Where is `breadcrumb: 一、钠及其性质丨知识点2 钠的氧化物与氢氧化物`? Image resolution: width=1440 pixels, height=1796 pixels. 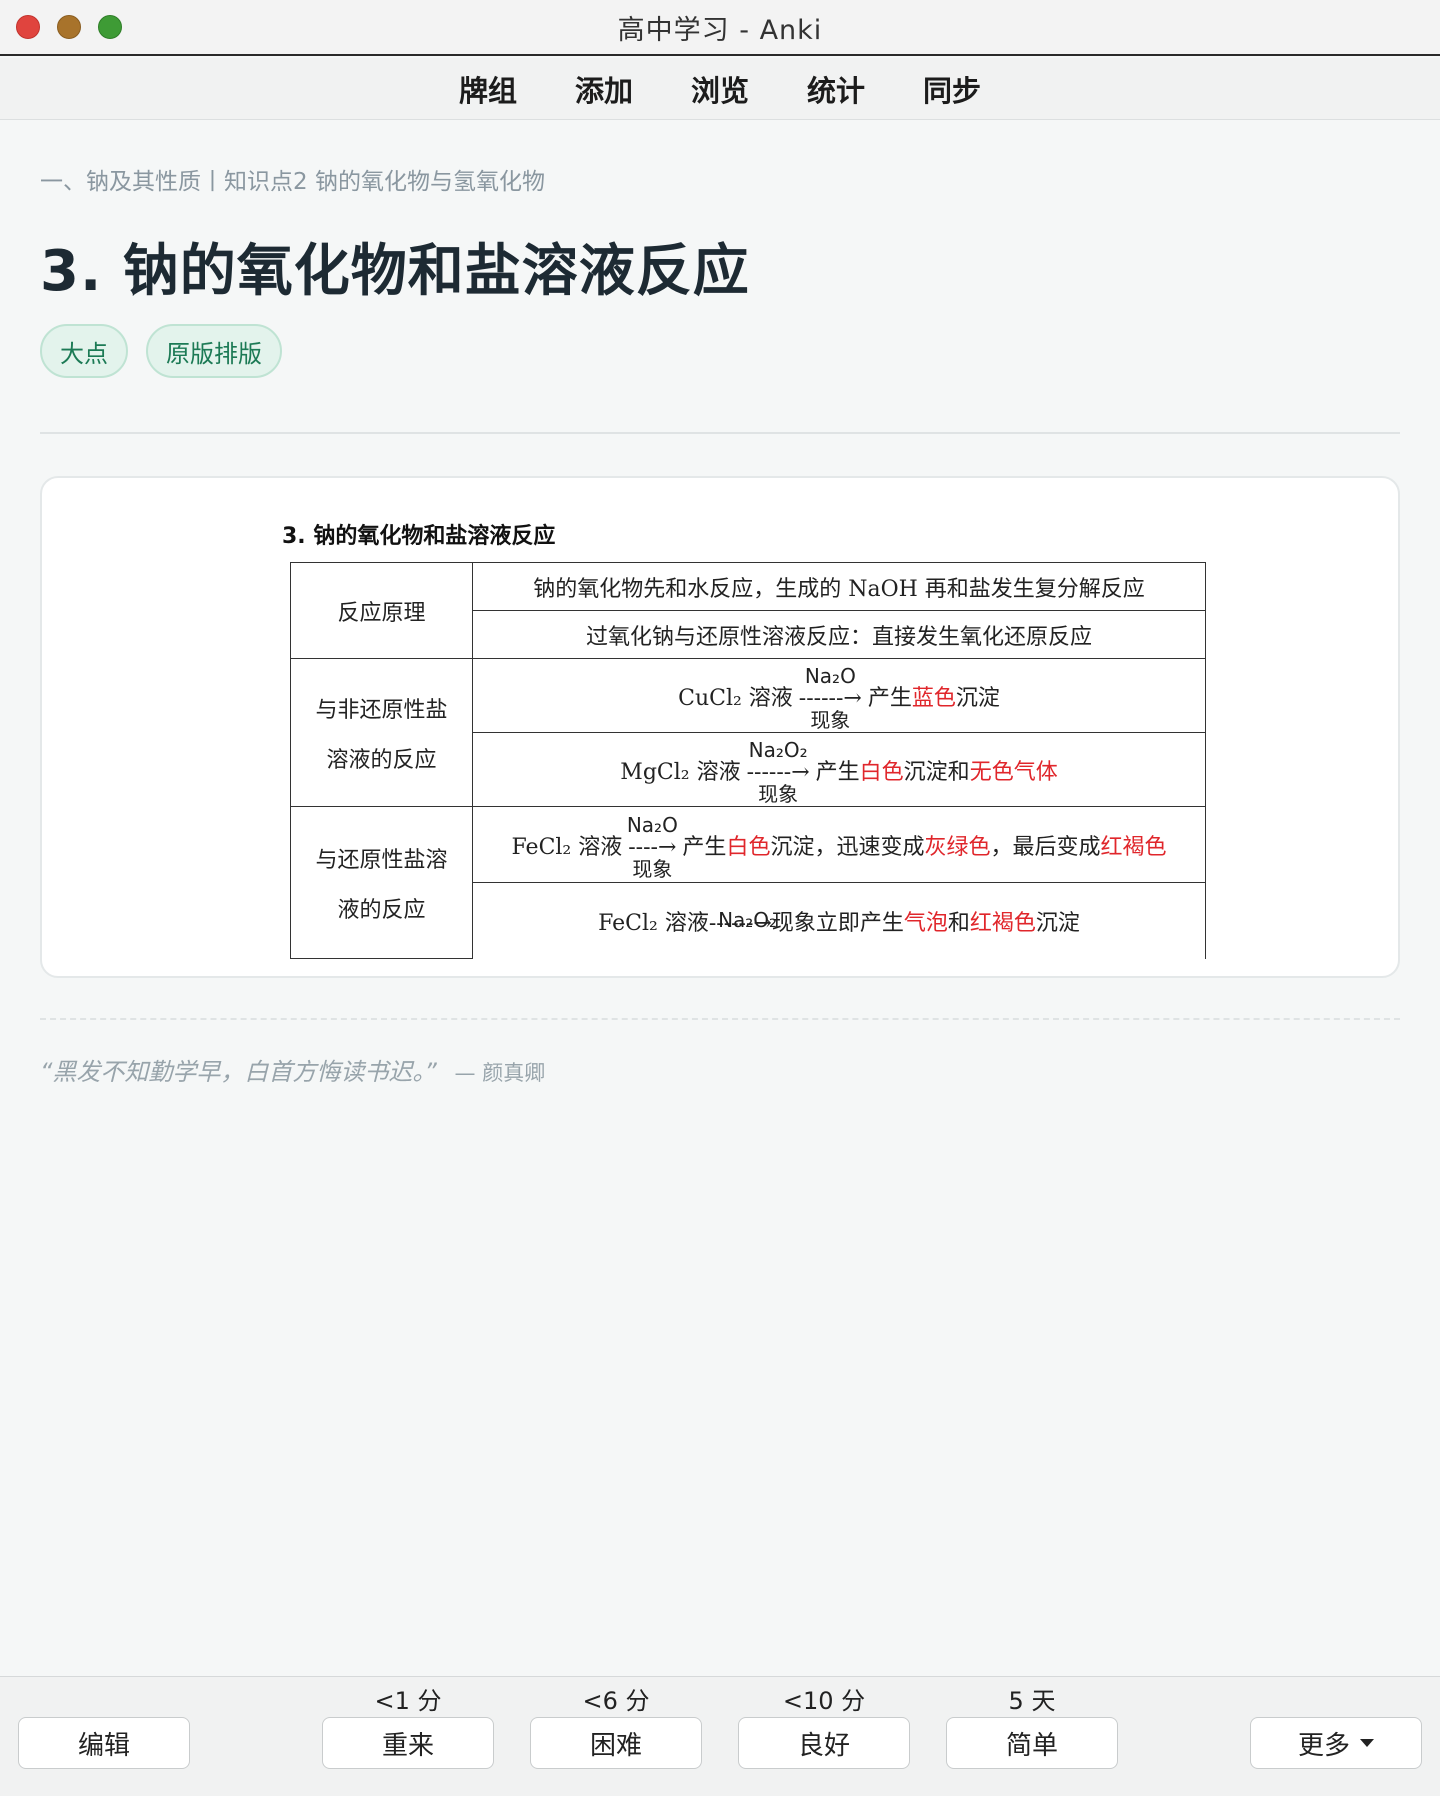
breadcrumb: 一、钠及其性质丨知识点2 钠的氧化物与氢氧化物 is located at coordinates (292, 182).